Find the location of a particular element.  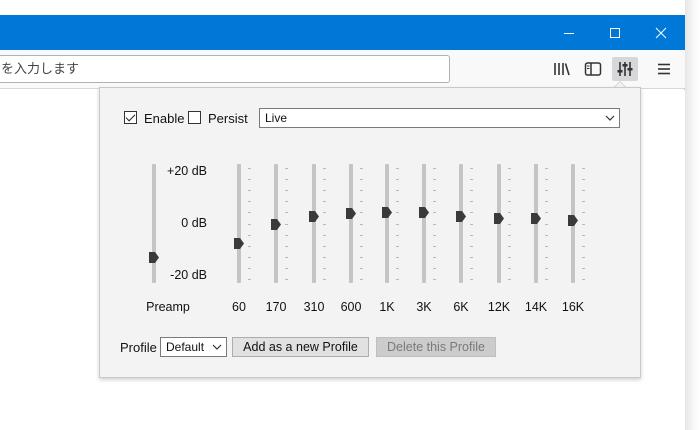

nav-toolbar is located at coordinates (342, 69).